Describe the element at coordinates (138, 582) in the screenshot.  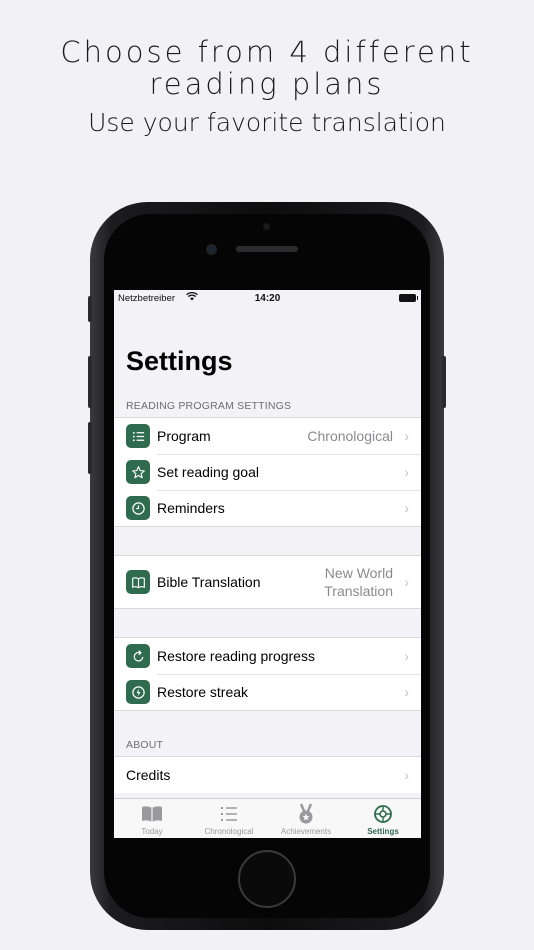
I see `book-icon` at that location.